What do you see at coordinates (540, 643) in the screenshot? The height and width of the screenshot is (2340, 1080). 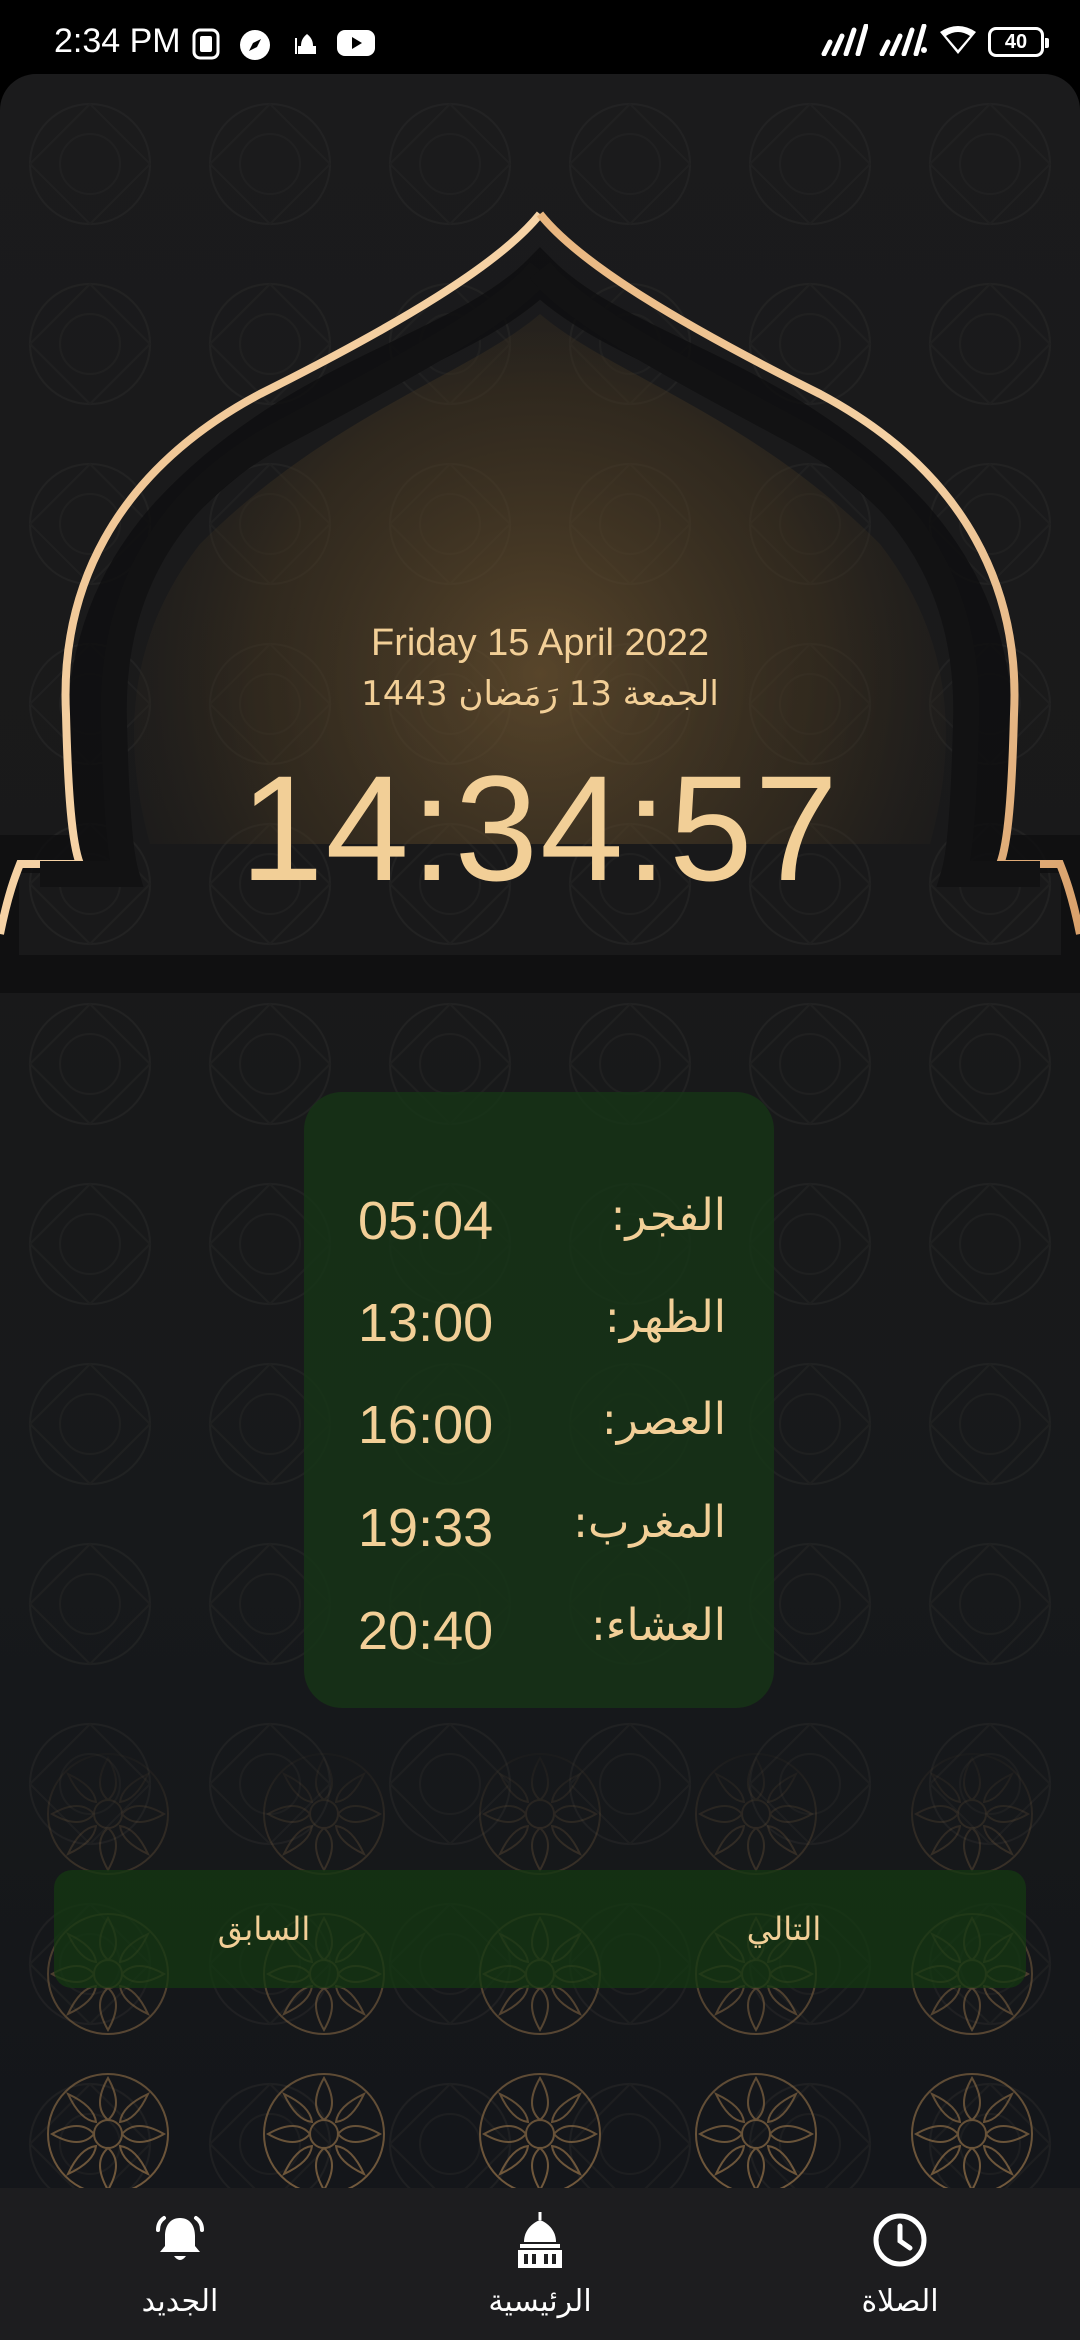 I see `gregorian-date: Friday 15 April 2022` at bounding box center [540, 643].